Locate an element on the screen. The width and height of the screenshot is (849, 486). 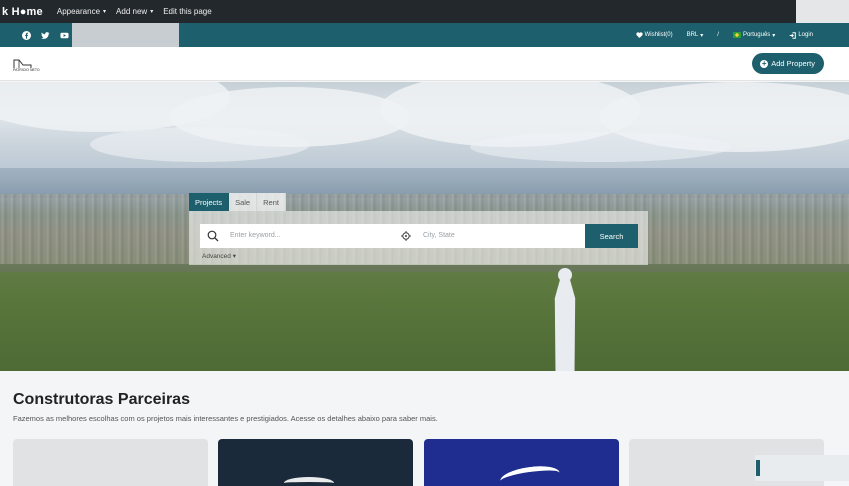
plus-icon: + is located at coordinates (764, 63).